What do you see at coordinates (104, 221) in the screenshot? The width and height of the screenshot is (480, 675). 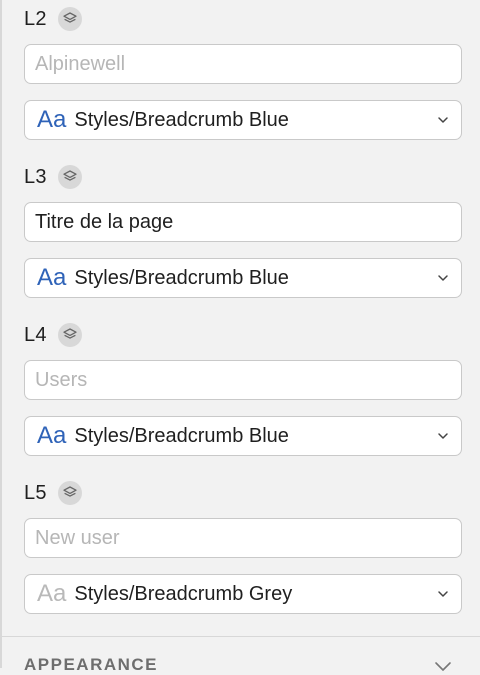 I see `input-value: Titre de la page` at bounding box center [104, 221].